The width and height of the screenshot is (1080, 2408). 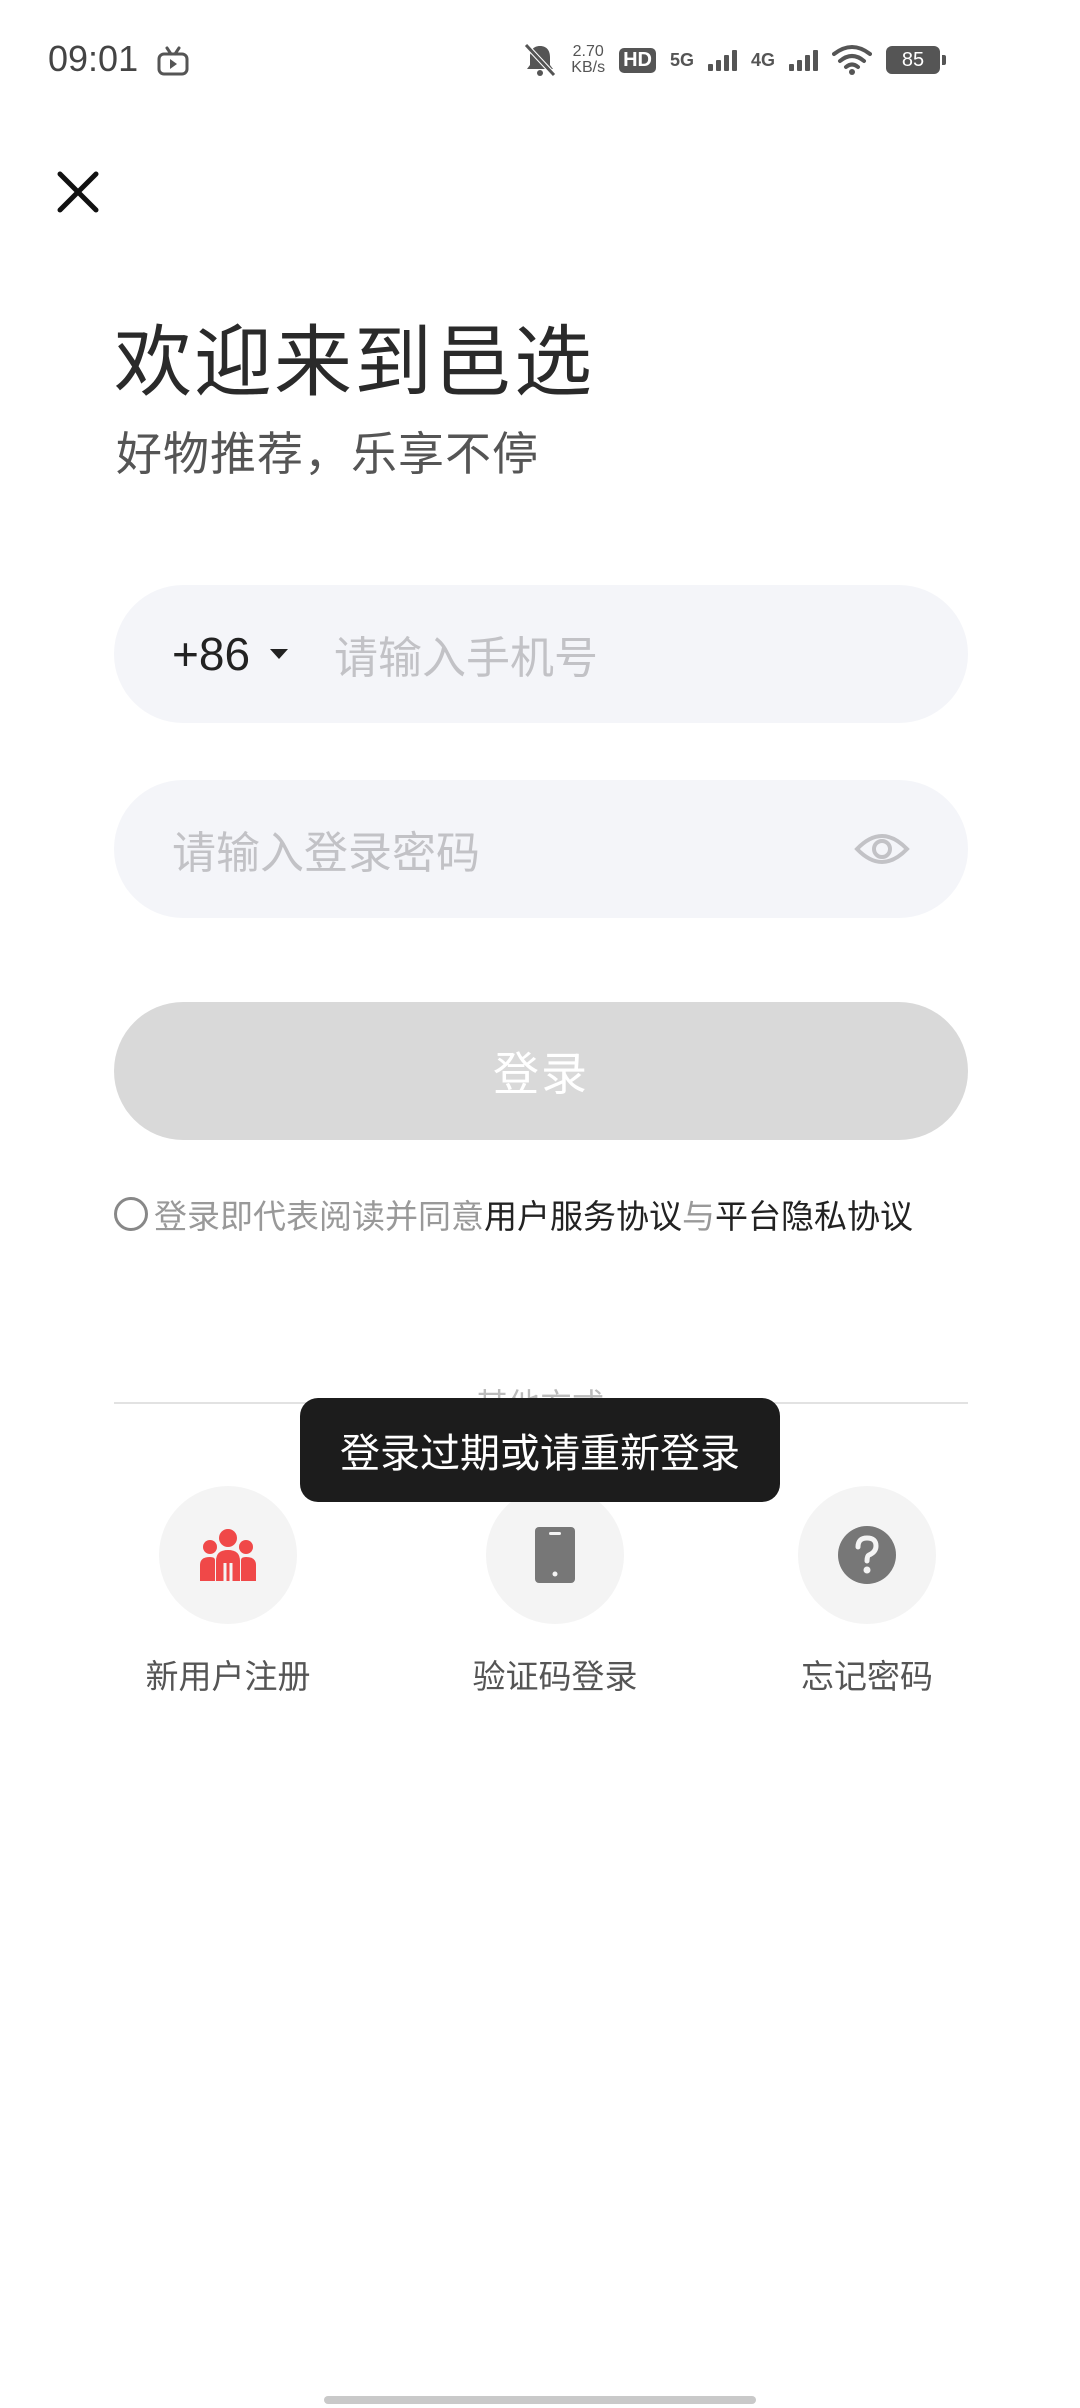 I want to click on battery-level: 85, so click(x=913, y=59).